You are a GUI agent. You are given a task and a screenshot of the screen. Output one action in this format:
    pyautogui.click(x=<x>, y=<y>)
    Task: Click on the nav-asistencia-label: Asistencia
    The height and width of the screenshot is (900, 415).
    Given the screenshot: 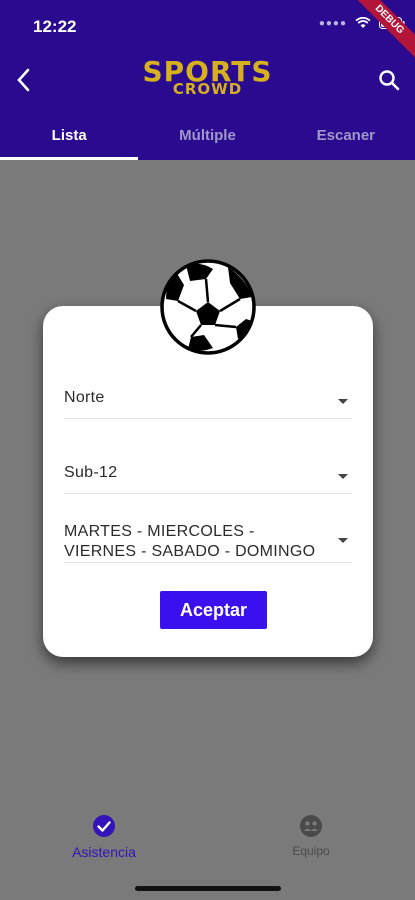 What is the action you would take?
    pyautogui.click(x=104, y=852)
    